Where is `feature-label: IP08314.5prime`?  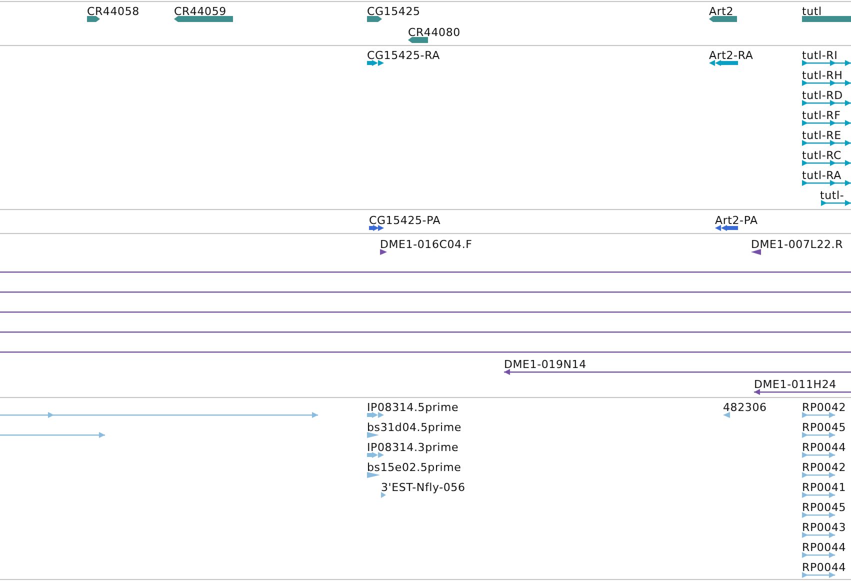 feature-label: IP08314.5prime is located at coordinates (413, 407).